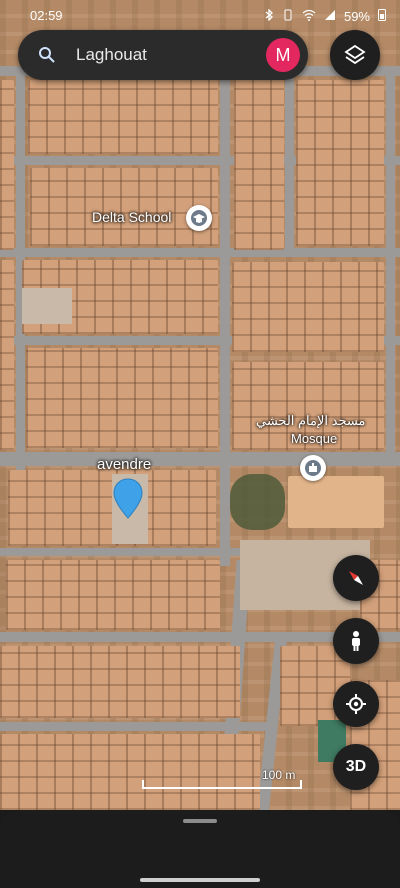 The height and width of the screenshot is (888, 400). Describe the element at coordinates (356, 767) in the screenshot. I see `3d-button: 3D` at that location.